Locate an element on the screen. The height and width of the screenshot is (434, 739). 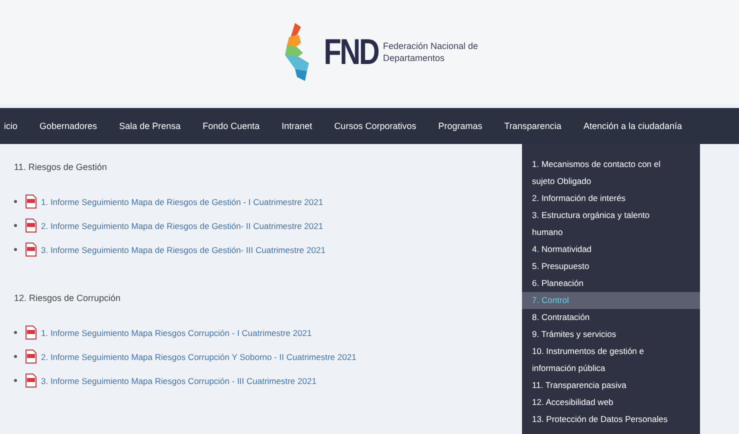
menu-item: 6. Planeación is located at coordinates (611, 283).